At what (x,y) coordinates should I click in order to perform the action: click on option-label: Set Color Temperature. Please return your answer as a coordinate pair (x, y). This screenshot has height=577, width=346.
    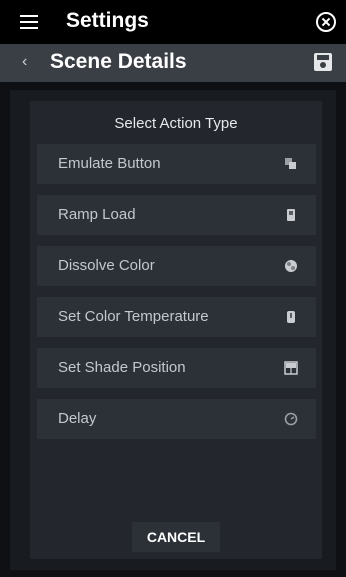
    Looking at the image, I should click on (133, 316).